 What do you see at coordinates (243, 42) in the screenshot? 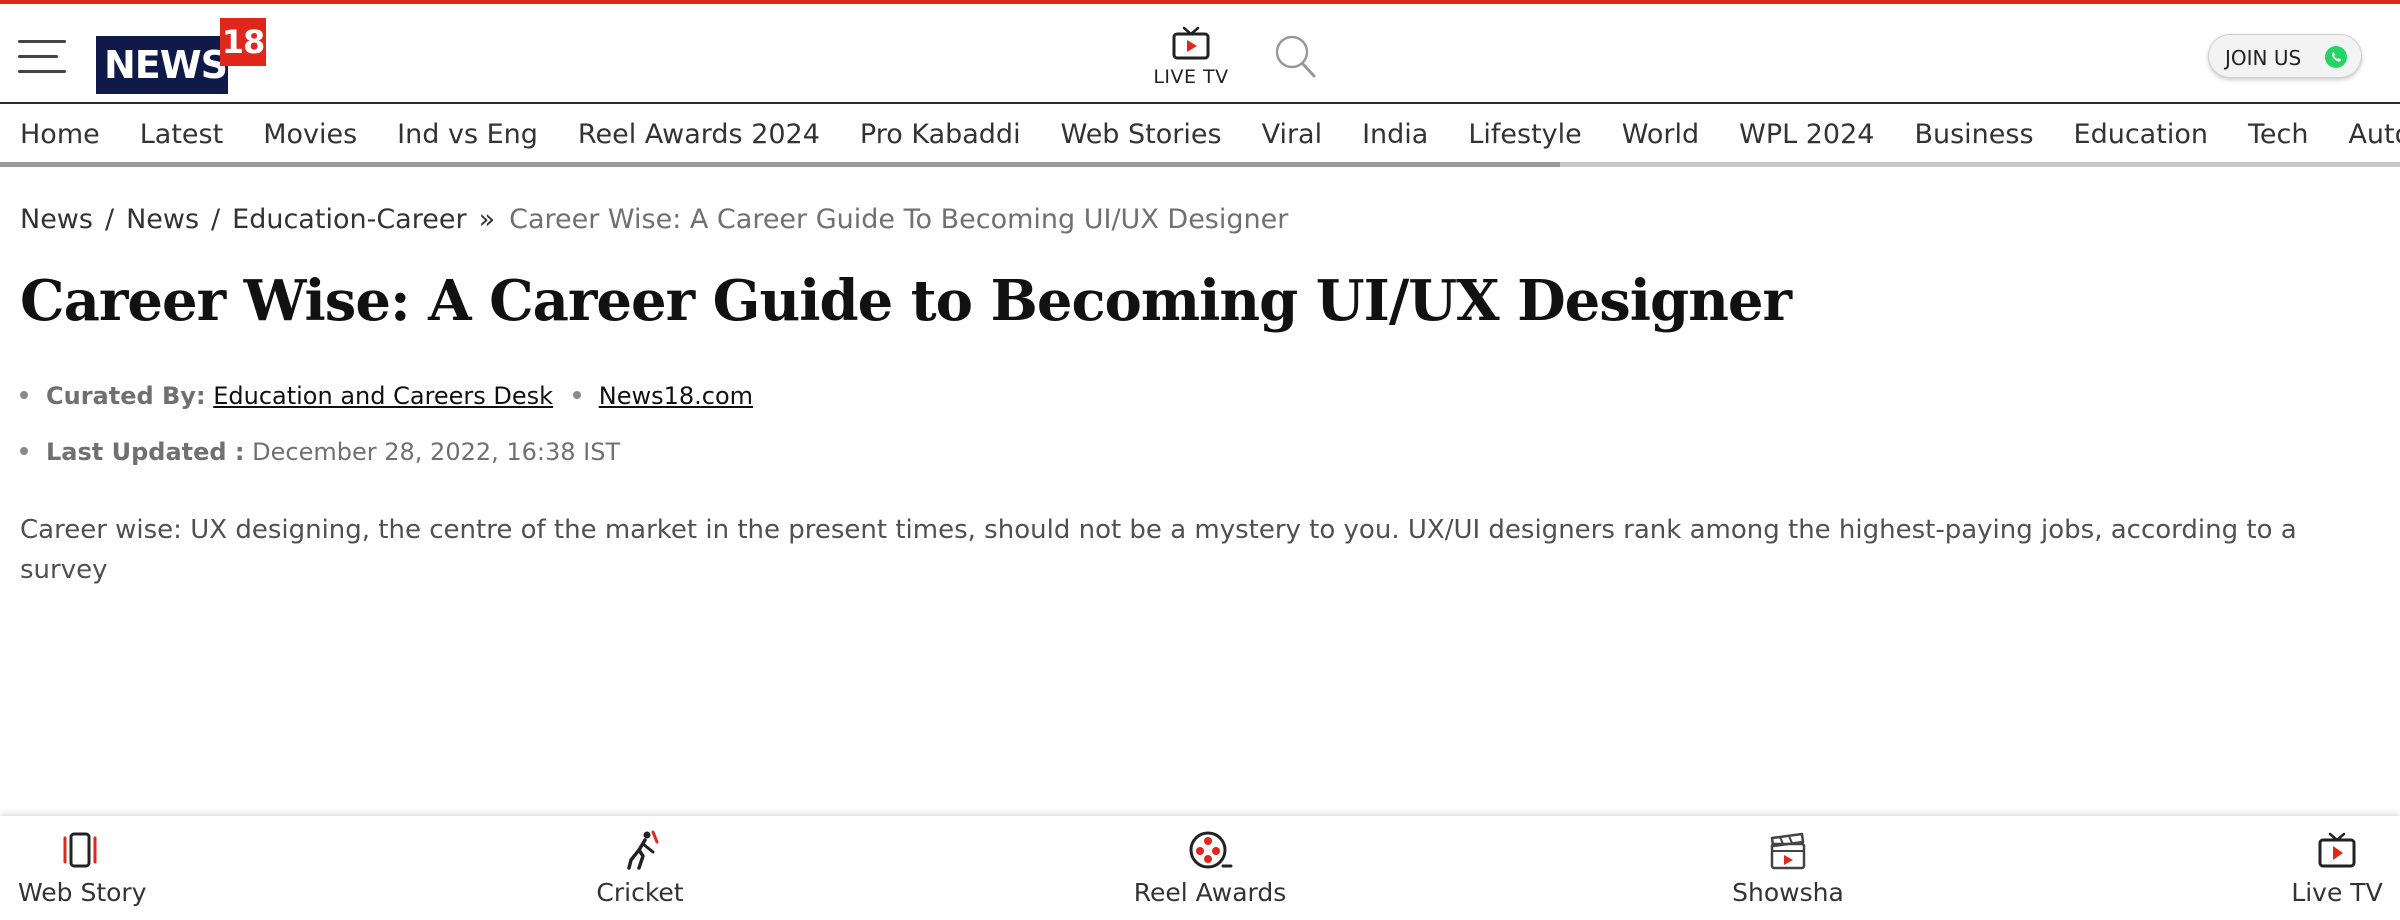
I see `logo-number: 18` at bounding box center [243, 42].